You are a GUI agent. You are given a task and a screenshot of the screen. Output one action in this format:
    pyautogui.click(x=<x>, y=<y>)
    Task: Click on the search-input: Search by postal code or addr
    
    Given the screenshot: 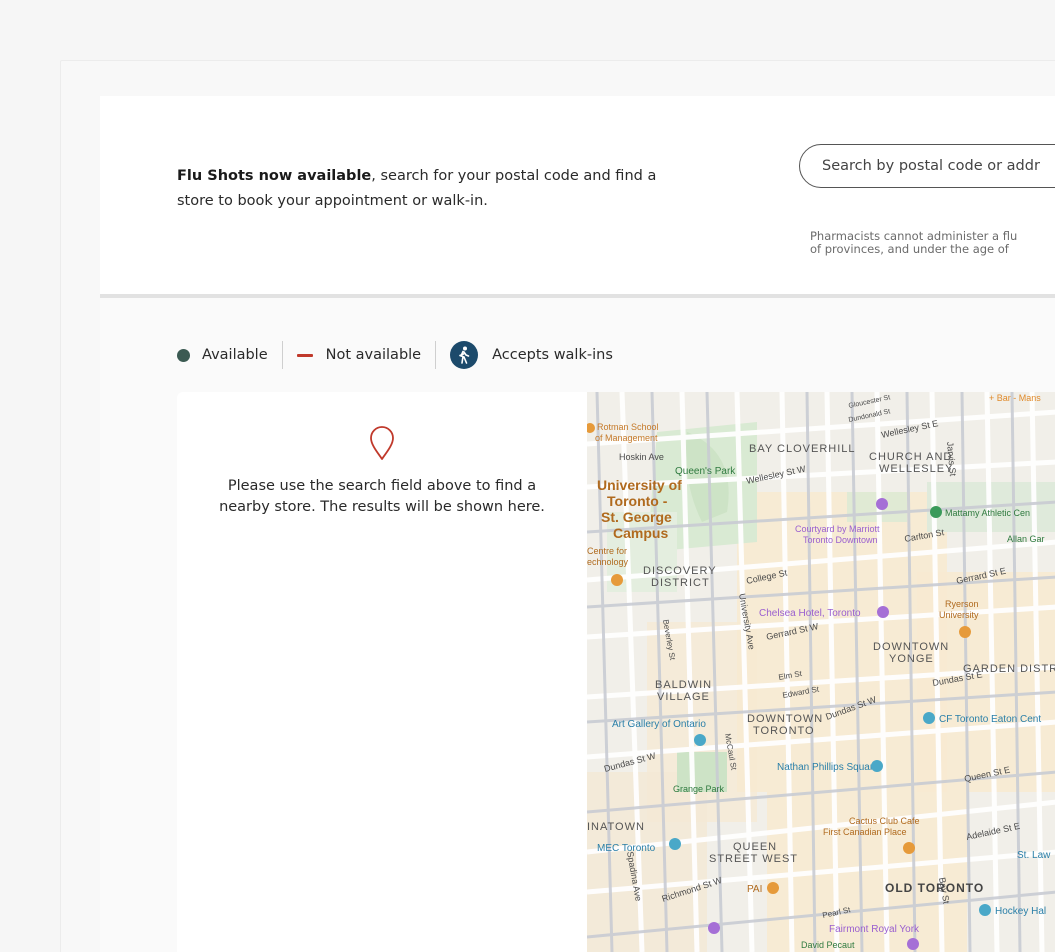 What is the action you would take?
    pyautogui.click(x=927, y=166)
    